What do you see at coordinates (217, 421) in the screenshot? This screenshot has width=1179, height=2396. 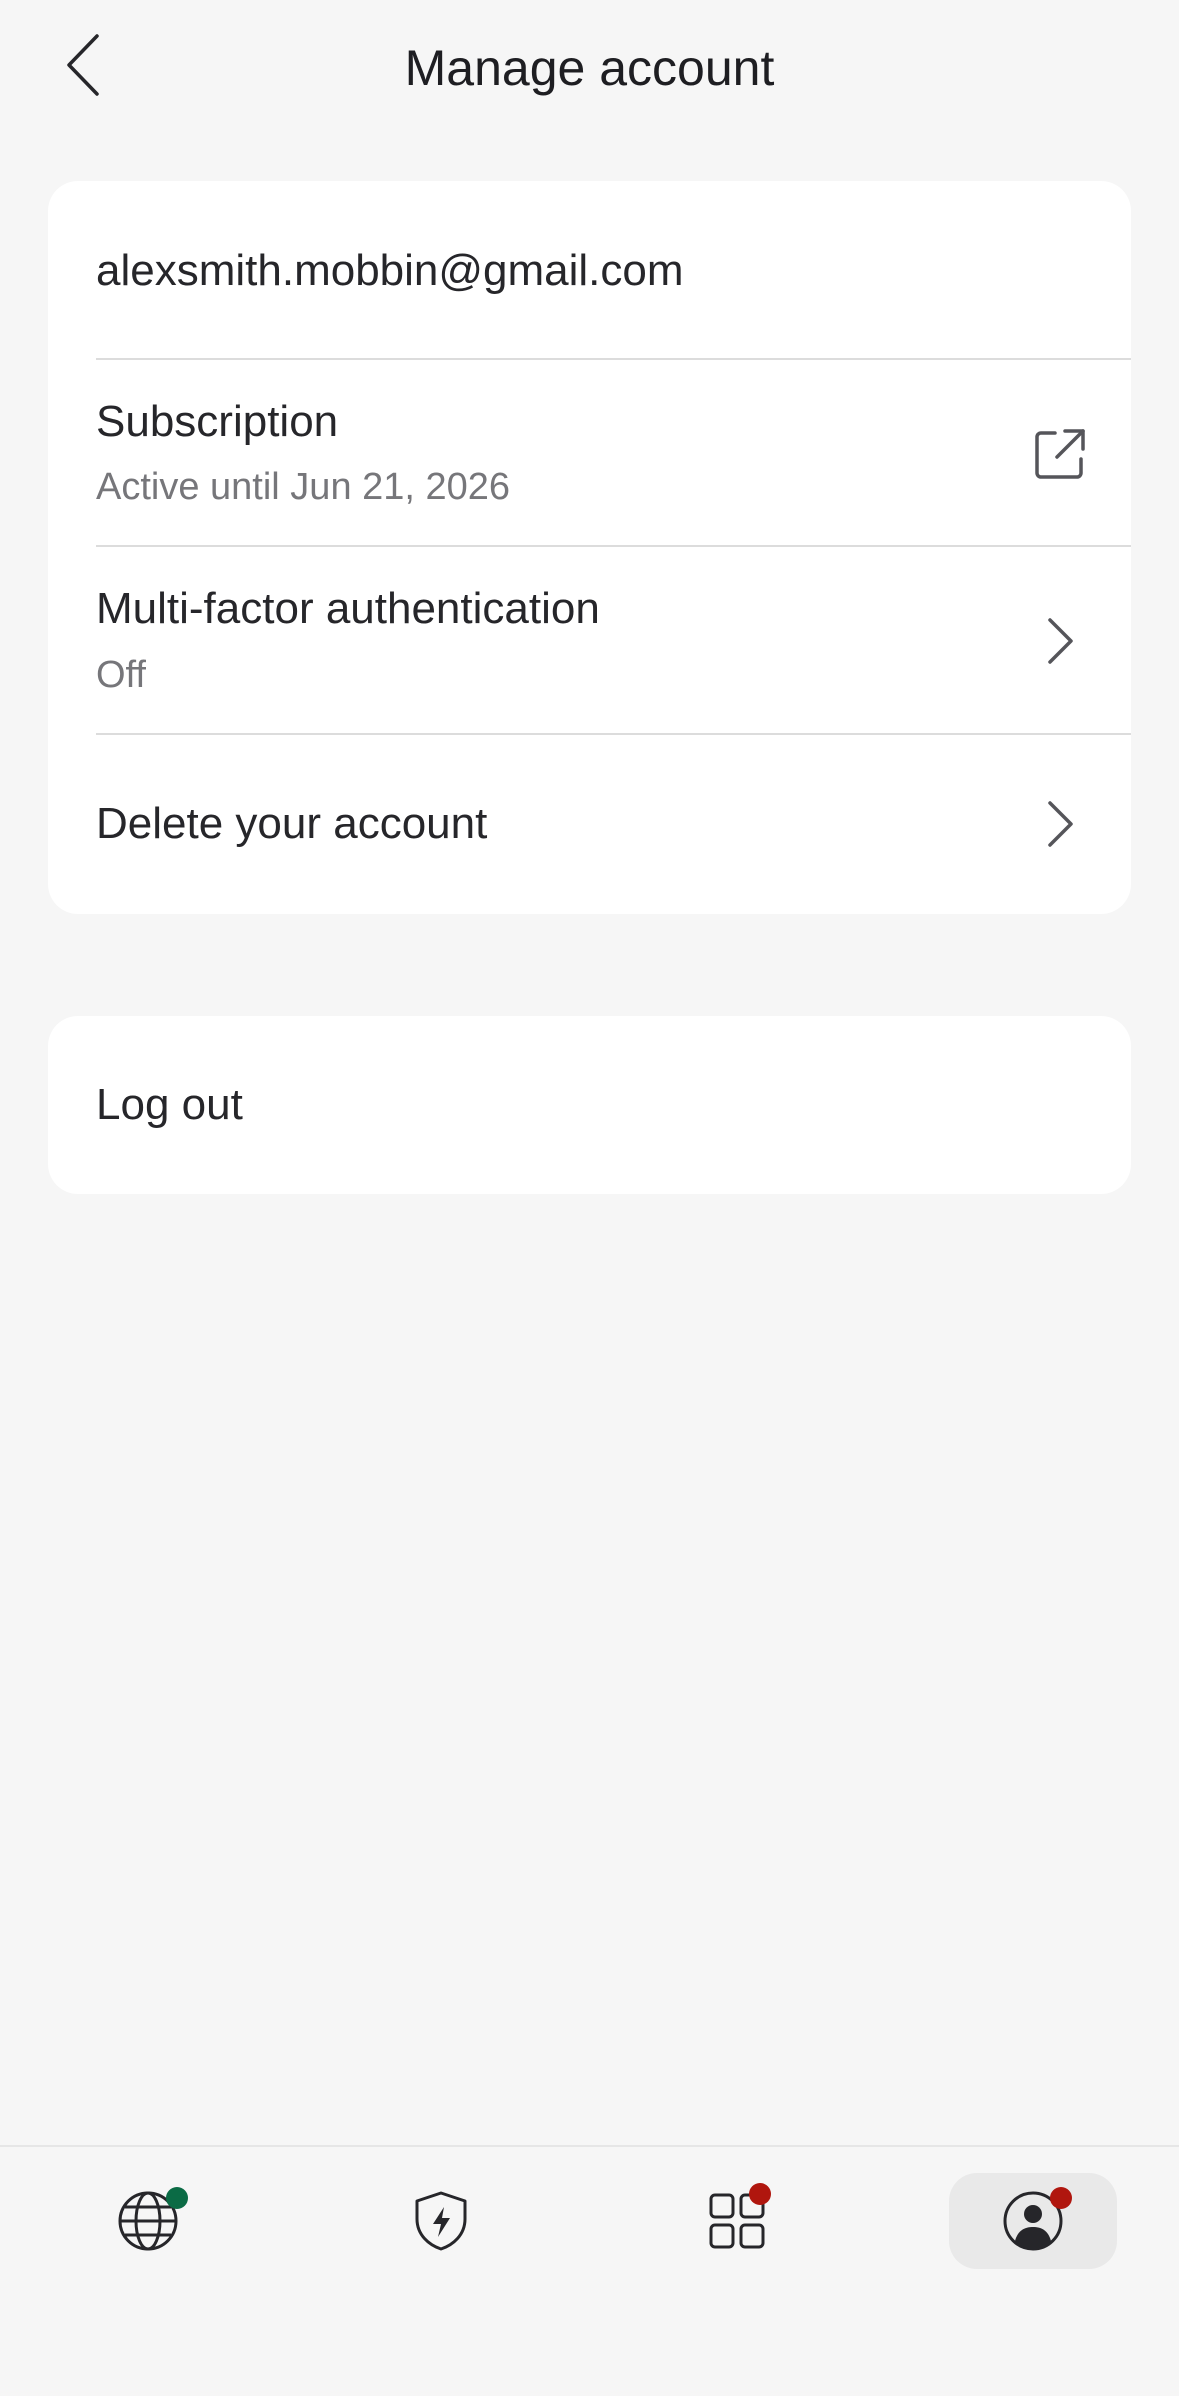 I see `subscription-title: Subscription` at bounding box center [217, 421].